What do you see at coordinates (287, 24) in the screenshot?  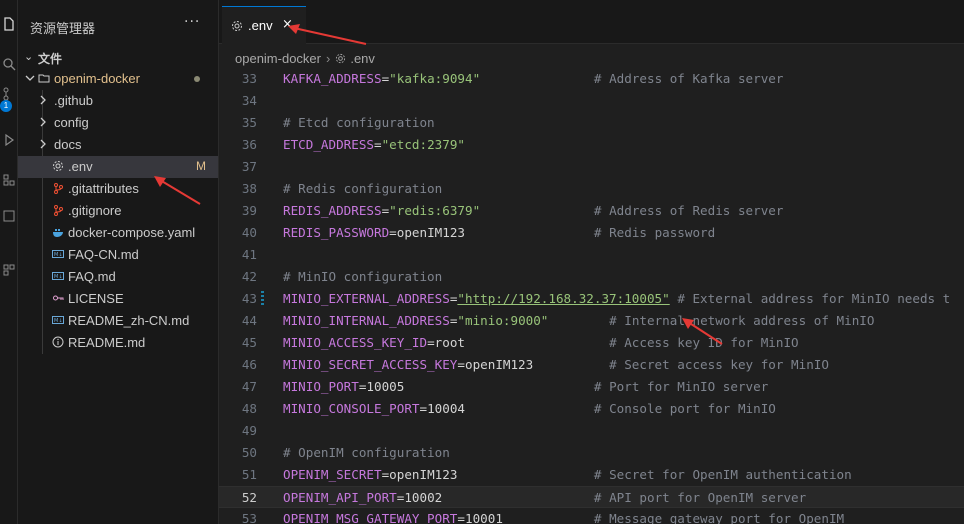 I see `close-icon: ×` at bounding box center [287, 24].